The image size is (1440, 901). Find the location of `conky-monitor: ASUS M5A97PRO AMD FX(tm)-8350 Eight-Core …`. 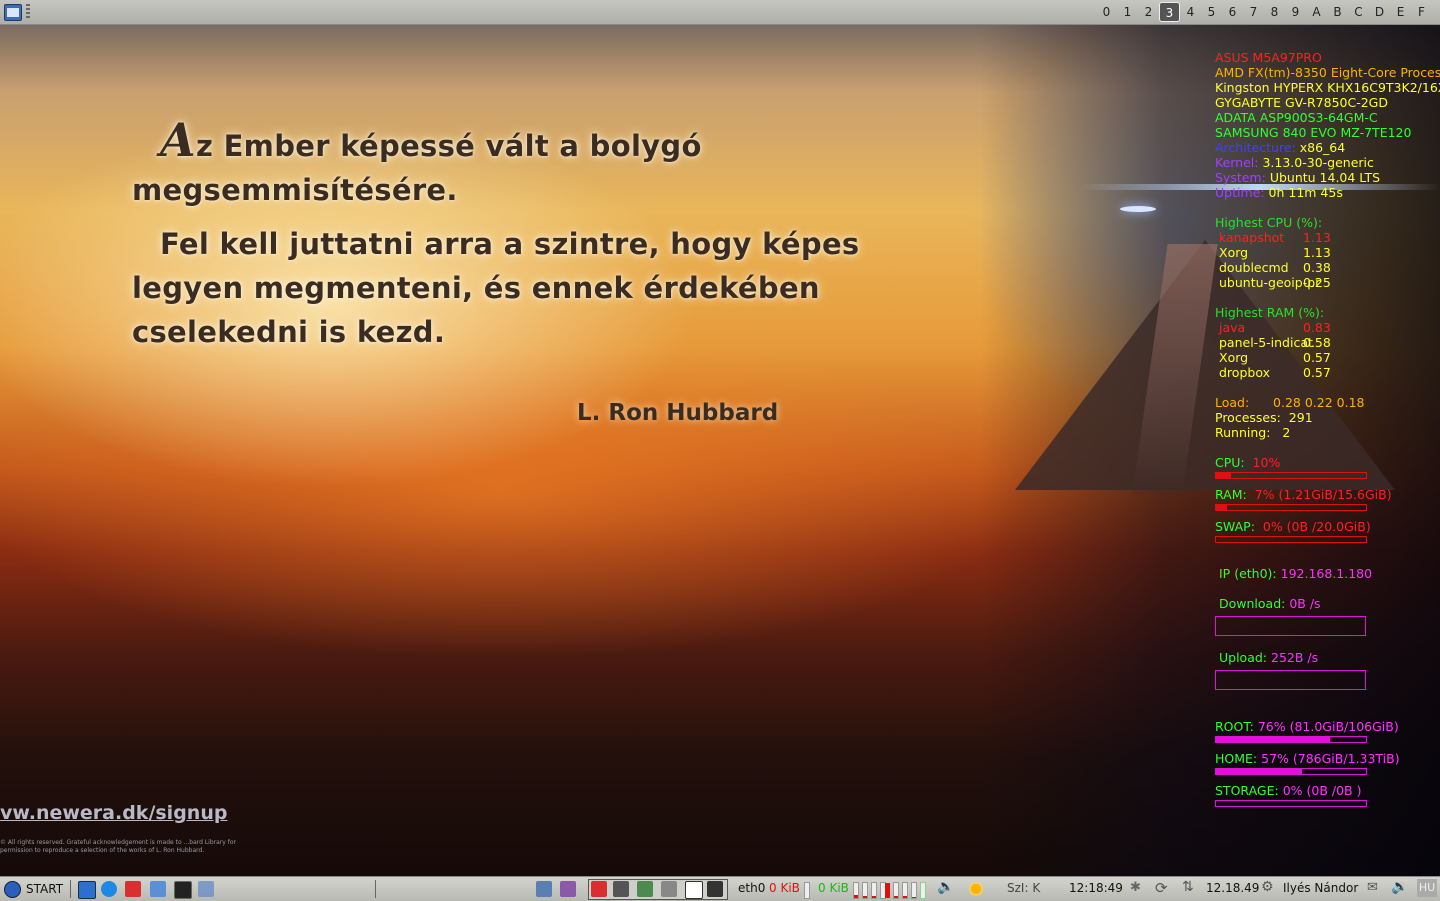

conky-monitor: ASUS M5A97PRO AMD FX(tm)-8350 Eight-Core … is located at coordinates (1327, 432).